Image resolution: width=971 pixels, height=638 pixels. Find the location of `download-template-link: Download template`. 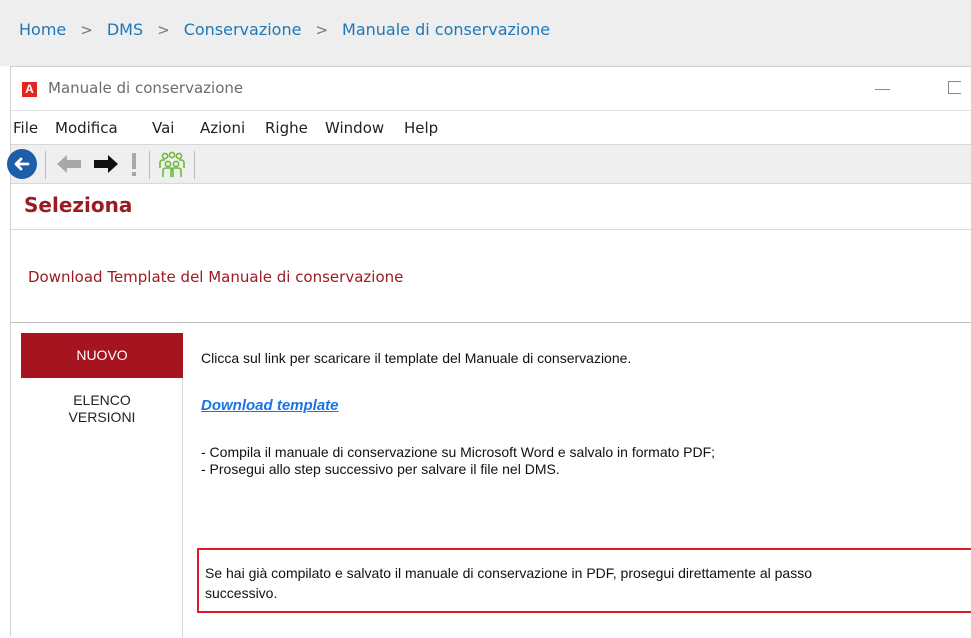

download-template-link: Download template is located at coordinates (270, 405).